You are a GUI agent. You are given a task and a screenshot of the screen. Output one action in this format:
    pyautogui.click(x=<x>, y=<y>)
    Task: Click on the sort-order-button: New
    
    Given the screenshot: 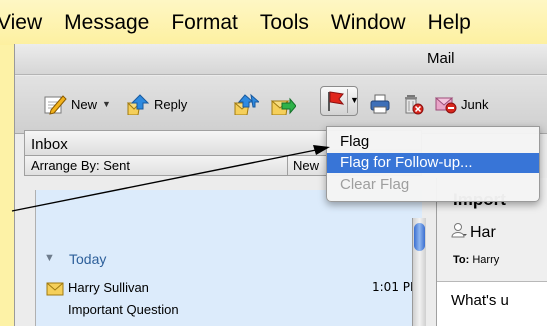 What is the action you would take?
    pyautogui.click(x=306, y=165)
    